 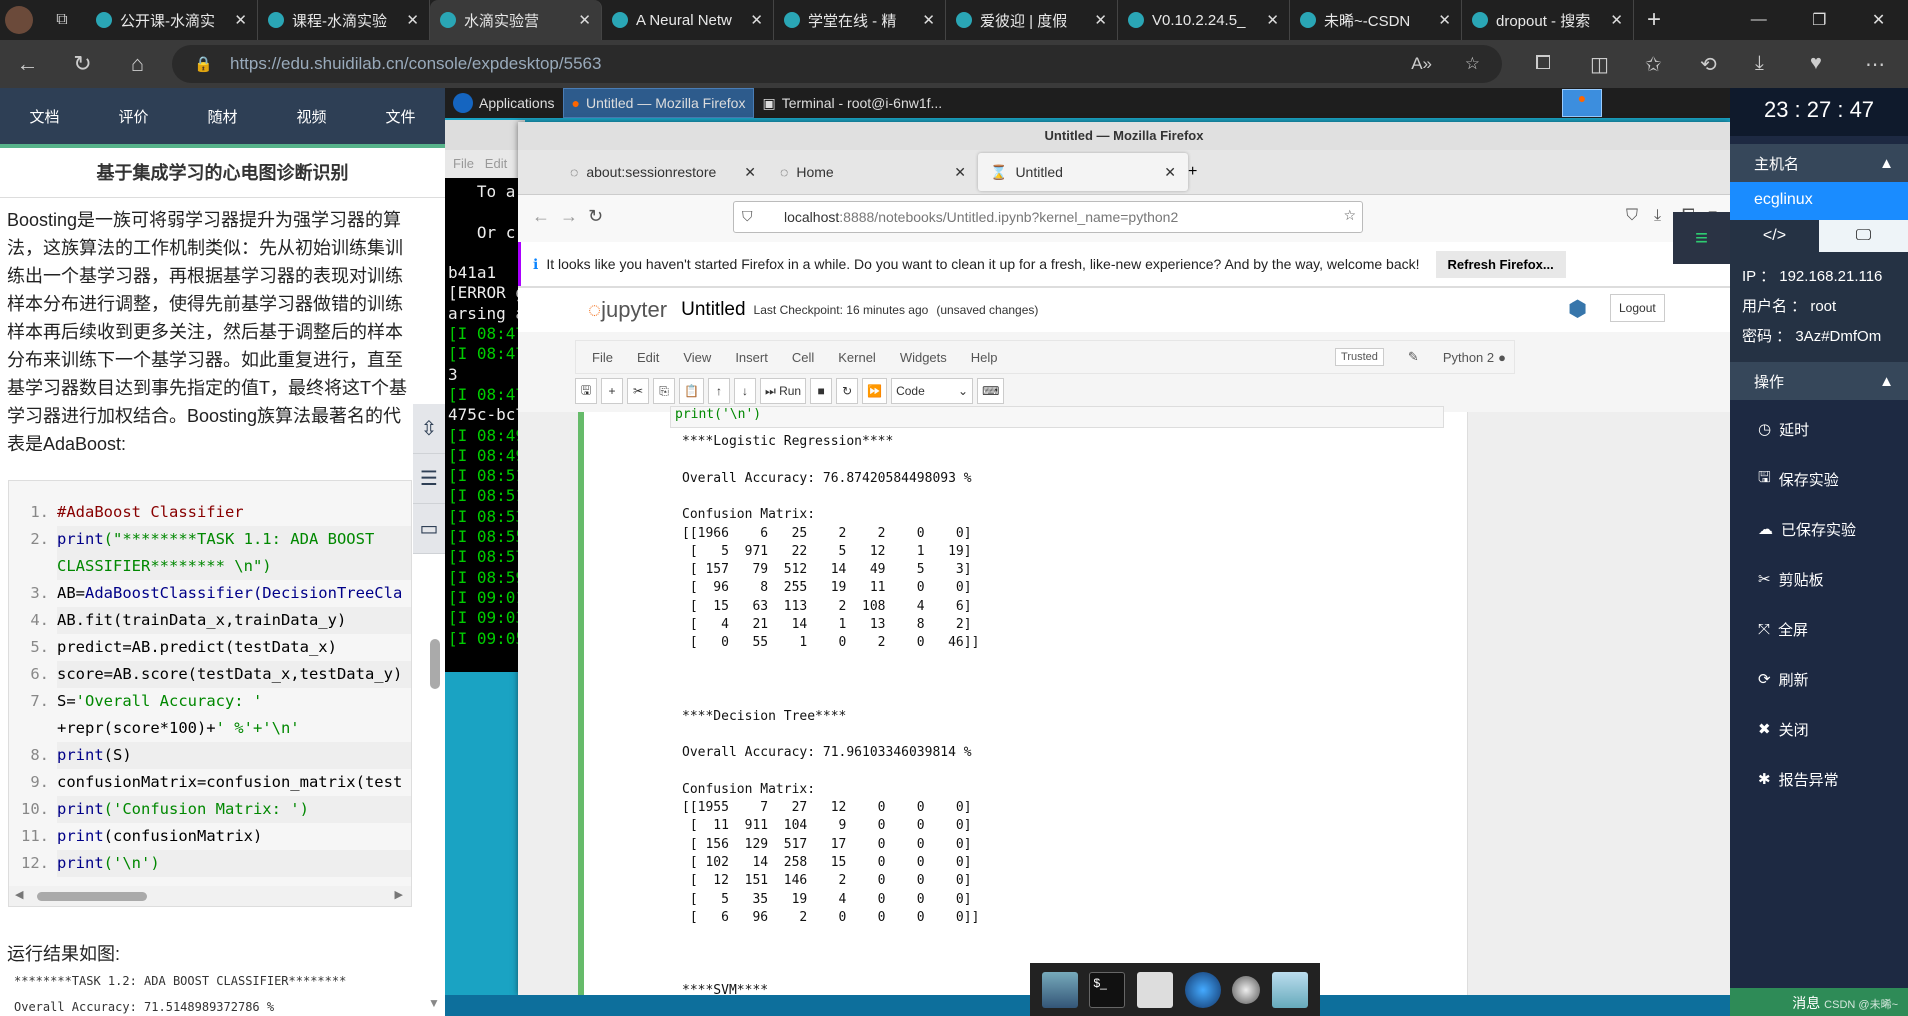 I want to click on firefox-tab: ⌛ Untitled ✕, so click(x=1083, y=172).